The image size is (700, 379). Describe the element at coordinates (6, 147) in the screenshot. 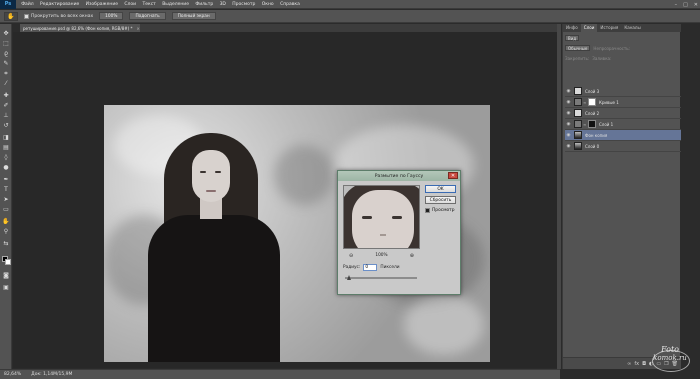

I see `gradient-tool-icon: ▤` at that location.